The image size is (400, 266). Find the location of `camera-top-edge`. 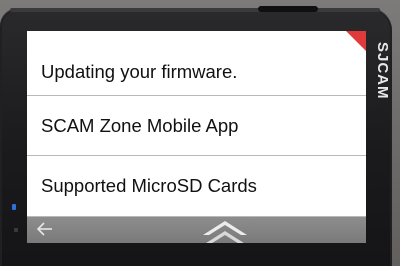

camera-top-edge is located at coordinates (195, 10).